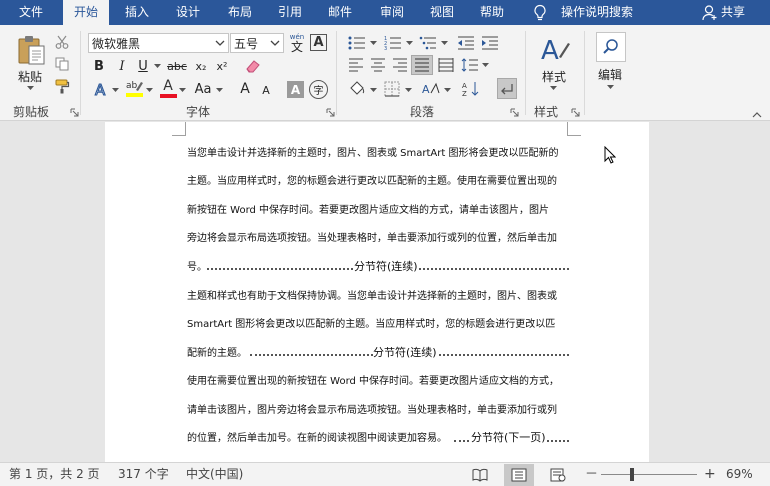  What do you see at coordinates (480, 475) in the screenshot?
I see `read-mode-button` at bounding box center [480, 475].